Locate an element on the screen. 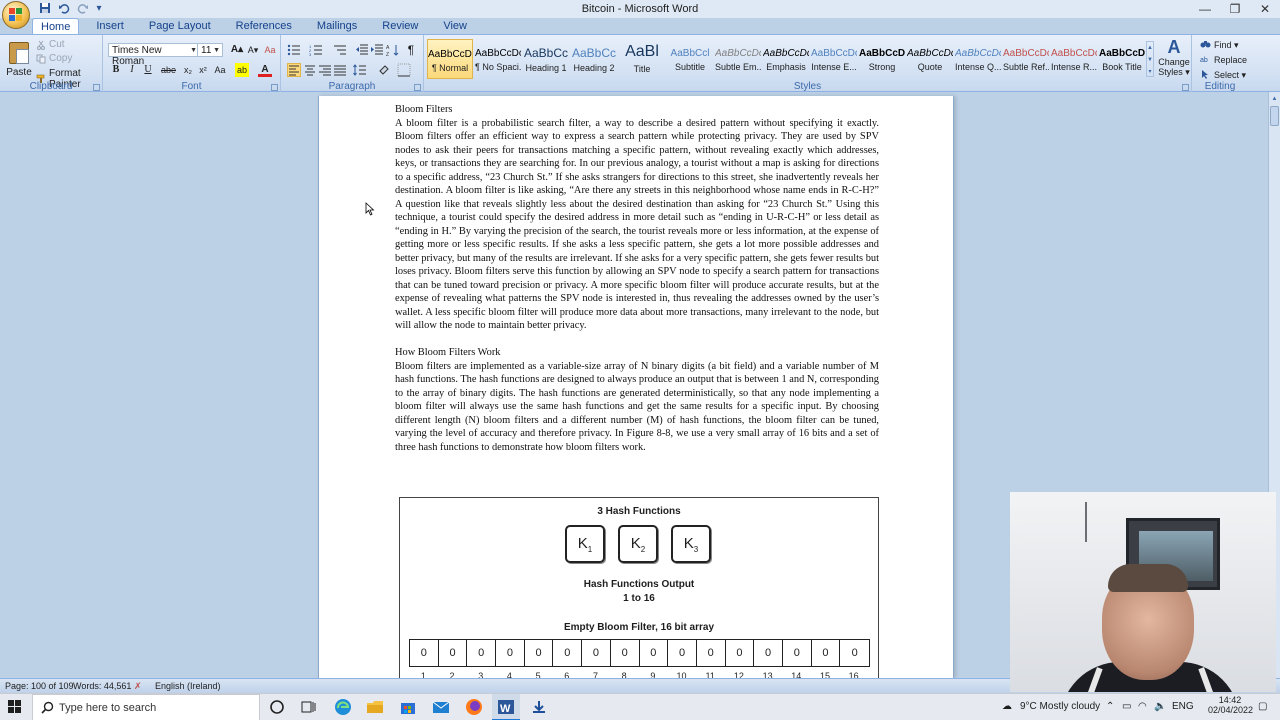 Image resolution: width=1280 pixels, height=720 pixels. chevron-up-icon: ⌃ is located at coordinates (1110, 706).